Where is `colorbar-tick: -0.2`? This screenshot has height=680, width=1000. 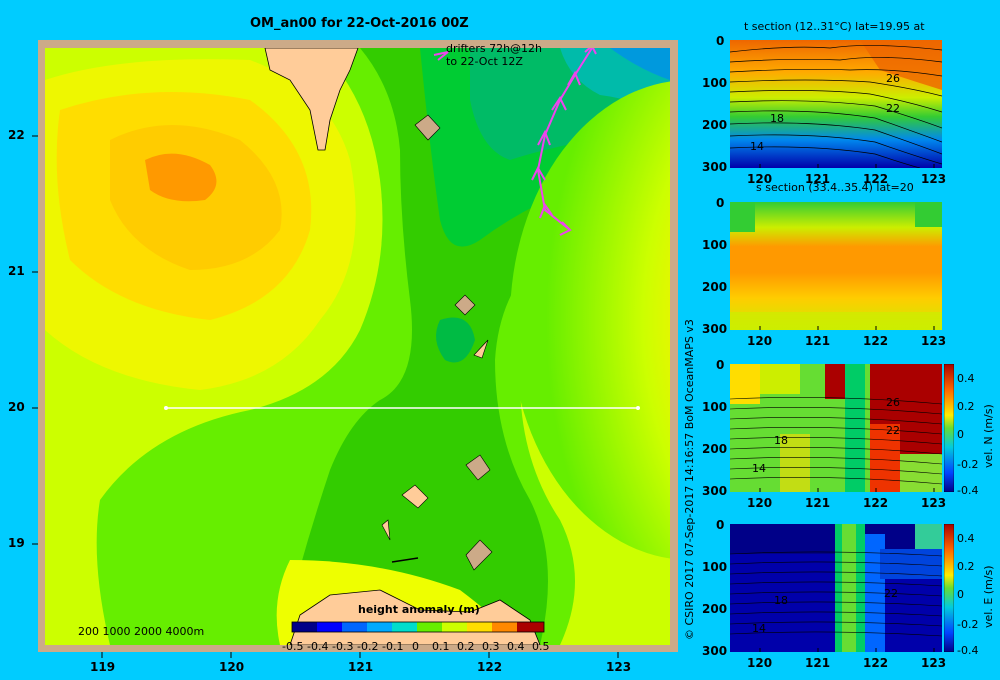 colorbar-tick: -0.2 is located at coordinates (368, 646).